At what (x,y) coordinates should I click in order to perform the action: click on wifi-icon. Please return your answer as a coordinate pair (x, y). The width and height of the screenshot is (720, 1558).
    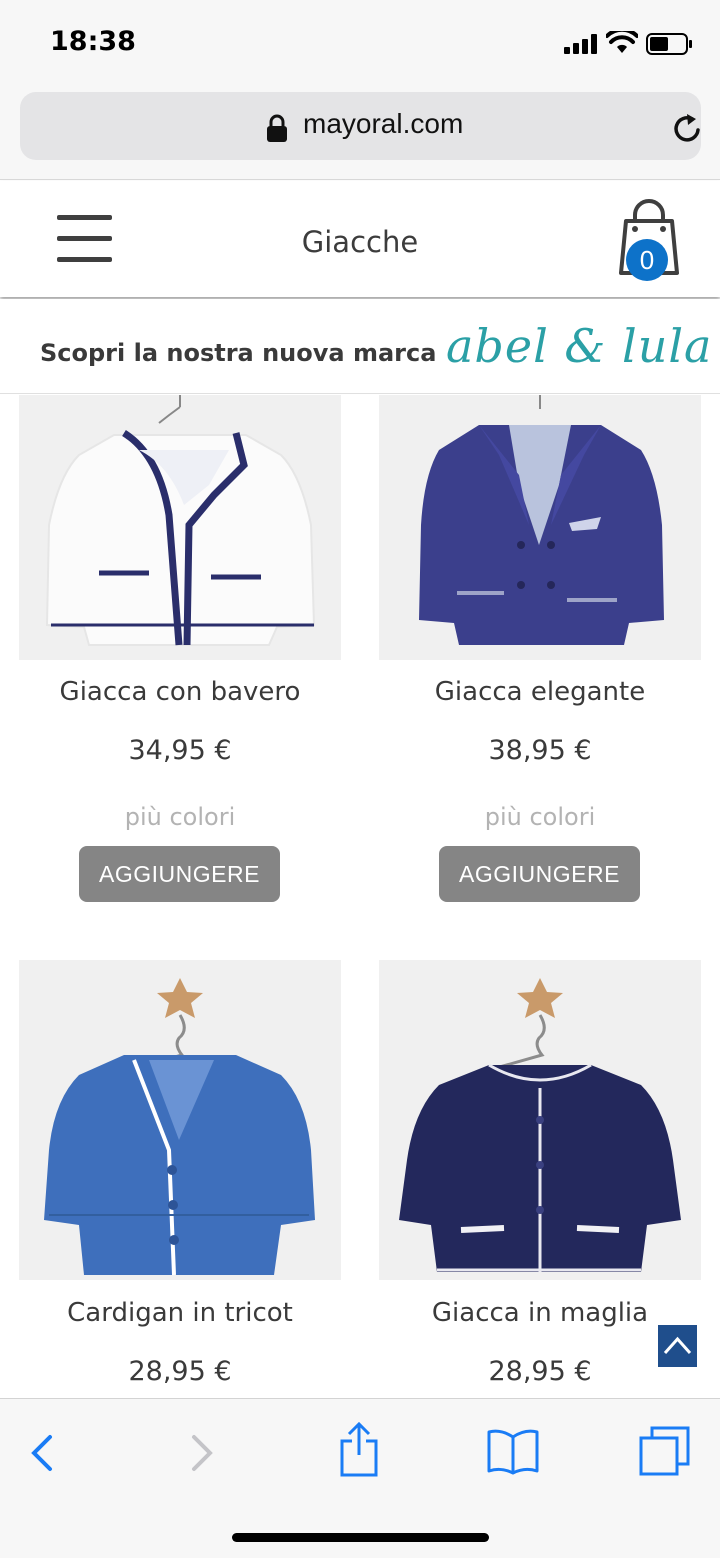
    Looking at the image, I should click on (622, 42).